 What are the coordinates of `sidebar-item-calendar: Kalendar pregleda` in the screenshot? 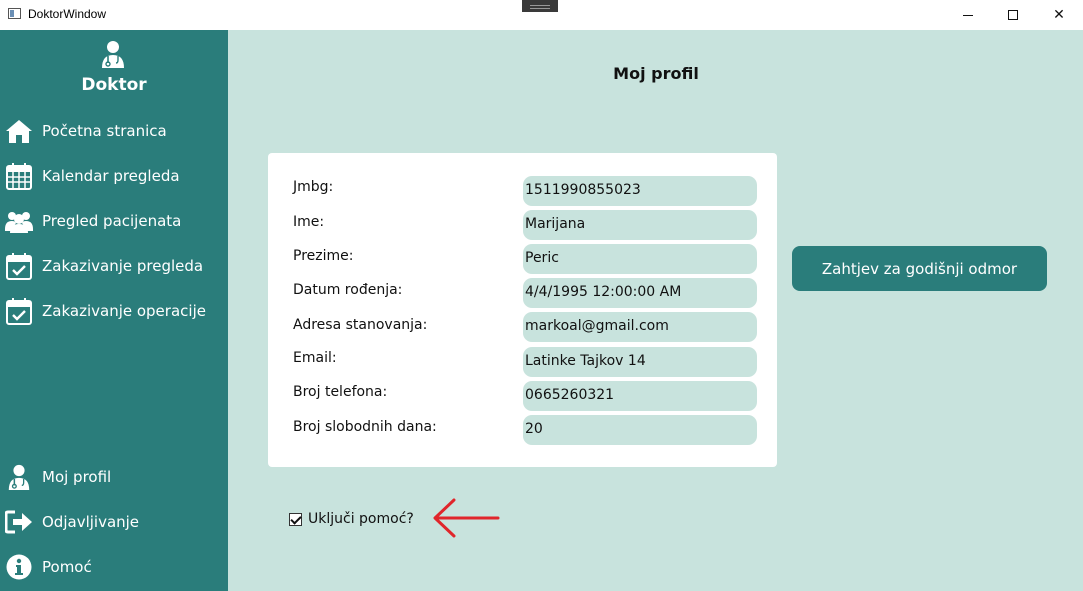 It's located at (114, 176).